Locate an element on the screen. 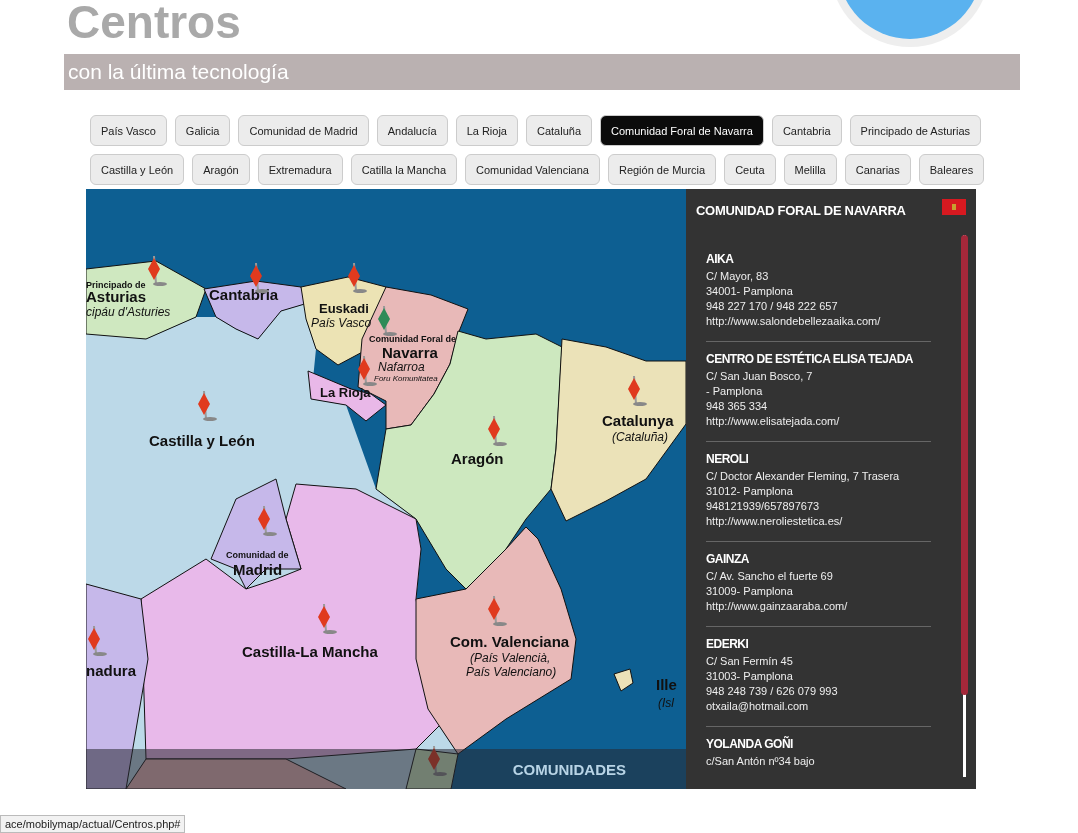 The width and height of the screenshot is (1078, 833). center-detail: - Pamplona is located at coordinates (735, 391).